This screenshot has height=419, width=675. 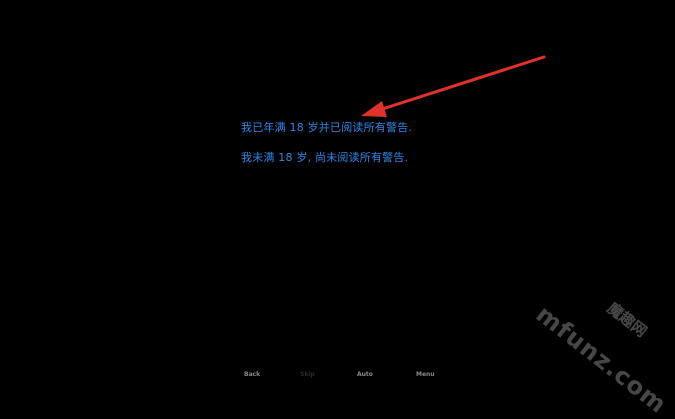 What do you see at coordinates (252, 374) in the screenshot?
I see `back-button: Back` at bounding box center [252, 374].